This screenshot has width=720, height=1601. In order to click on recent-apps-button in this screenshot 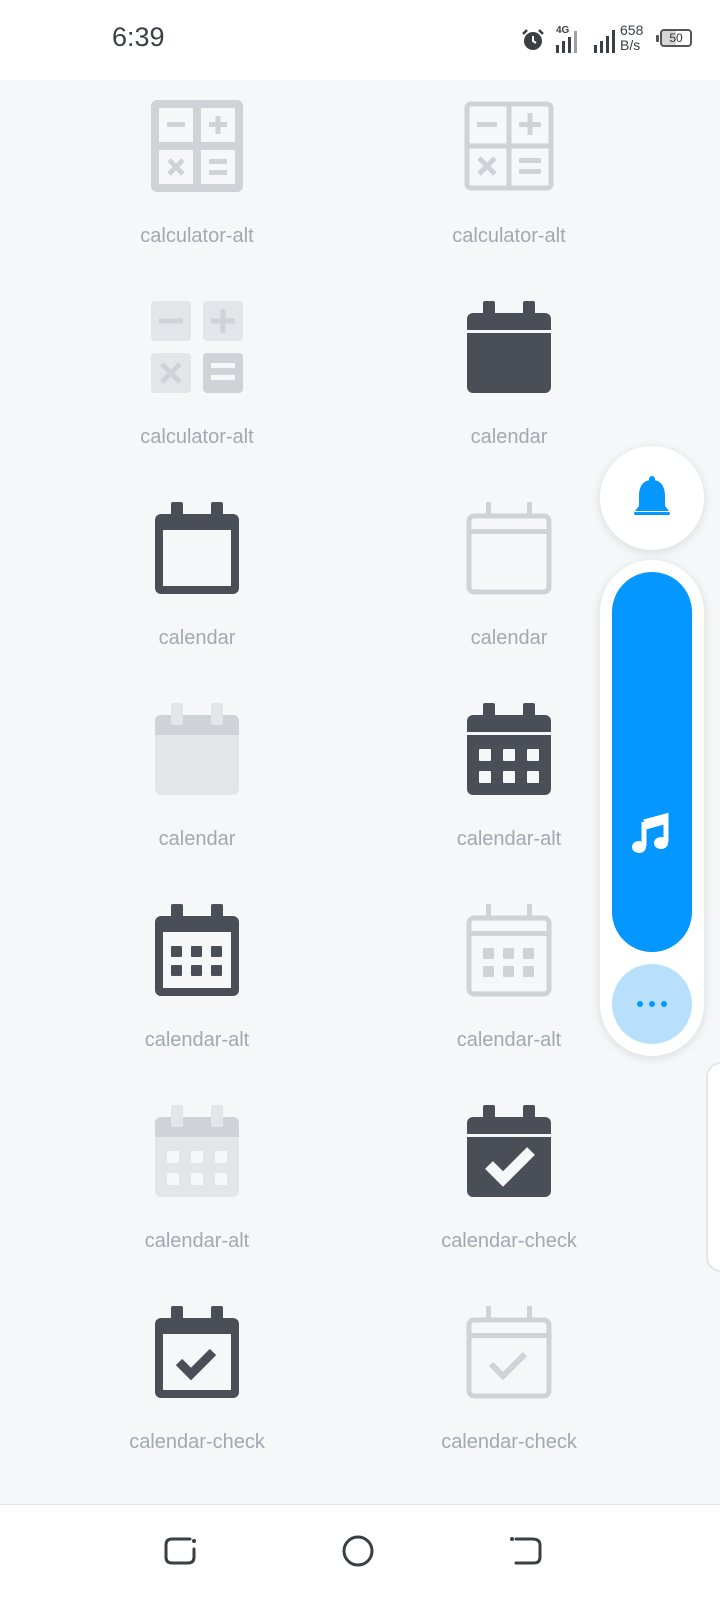, I will do `click(180, 1551)`.